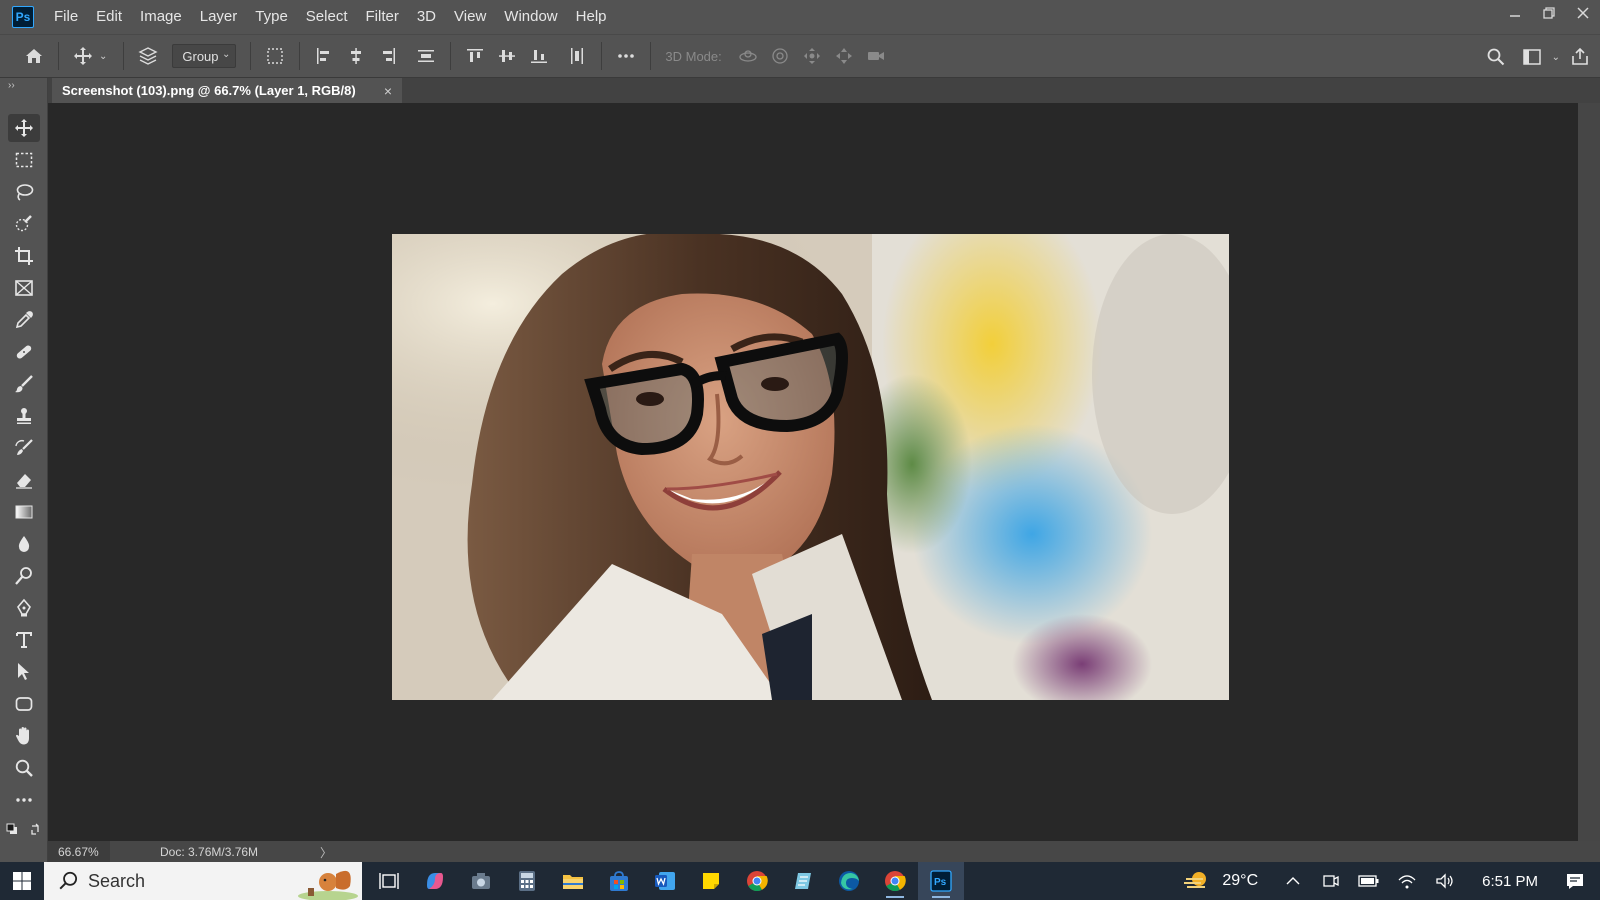  What do you see at coordinates (382, 17) in the screenshot?
I see `menu-filter: Filter` at bounding box center [382, 17].